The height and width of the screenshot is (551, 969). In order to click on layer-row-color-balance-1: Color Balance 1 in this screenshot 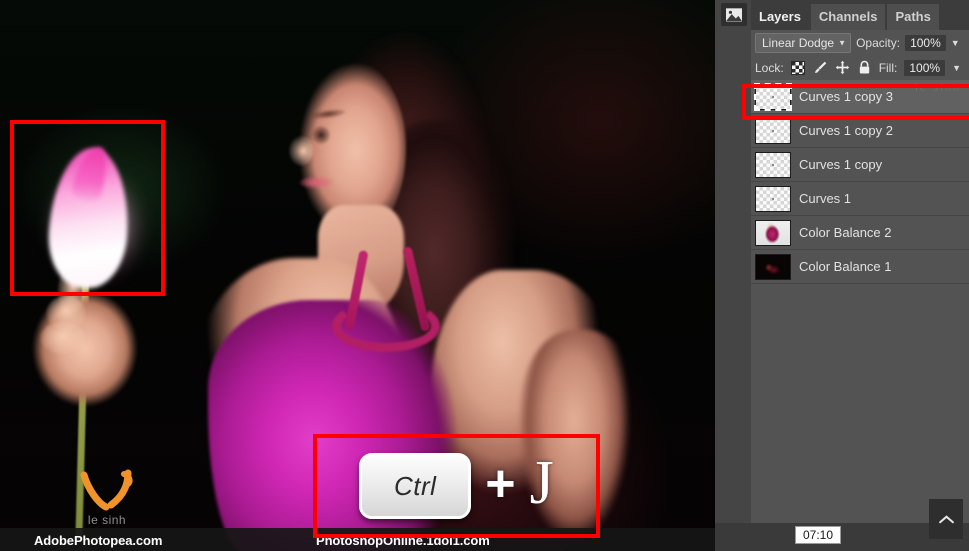, I will do `click(860, 267)`.